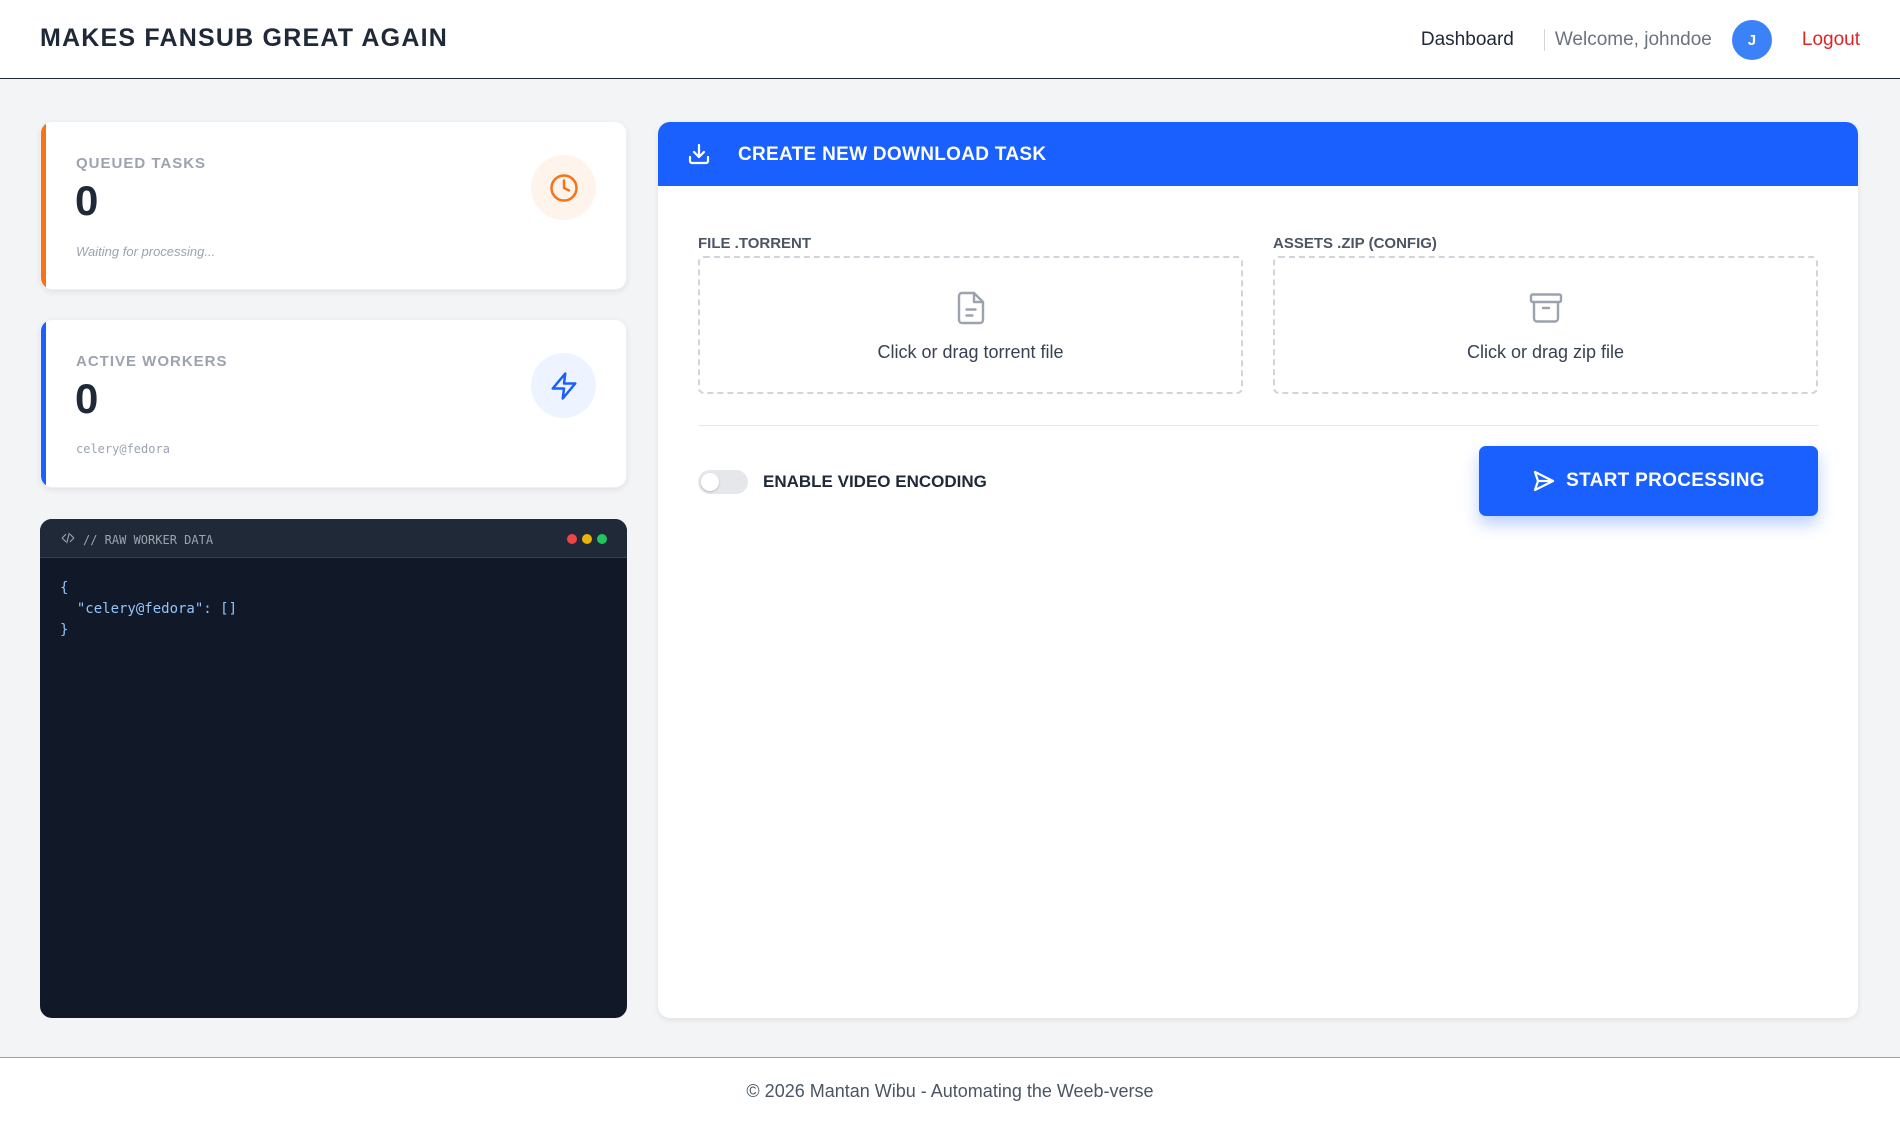 This screenshot has height=1125, width=1900. Describe the element at coordinates (123, 449) in the screenshot. I see `active-workers-subtext: celery@fedora` at that location.